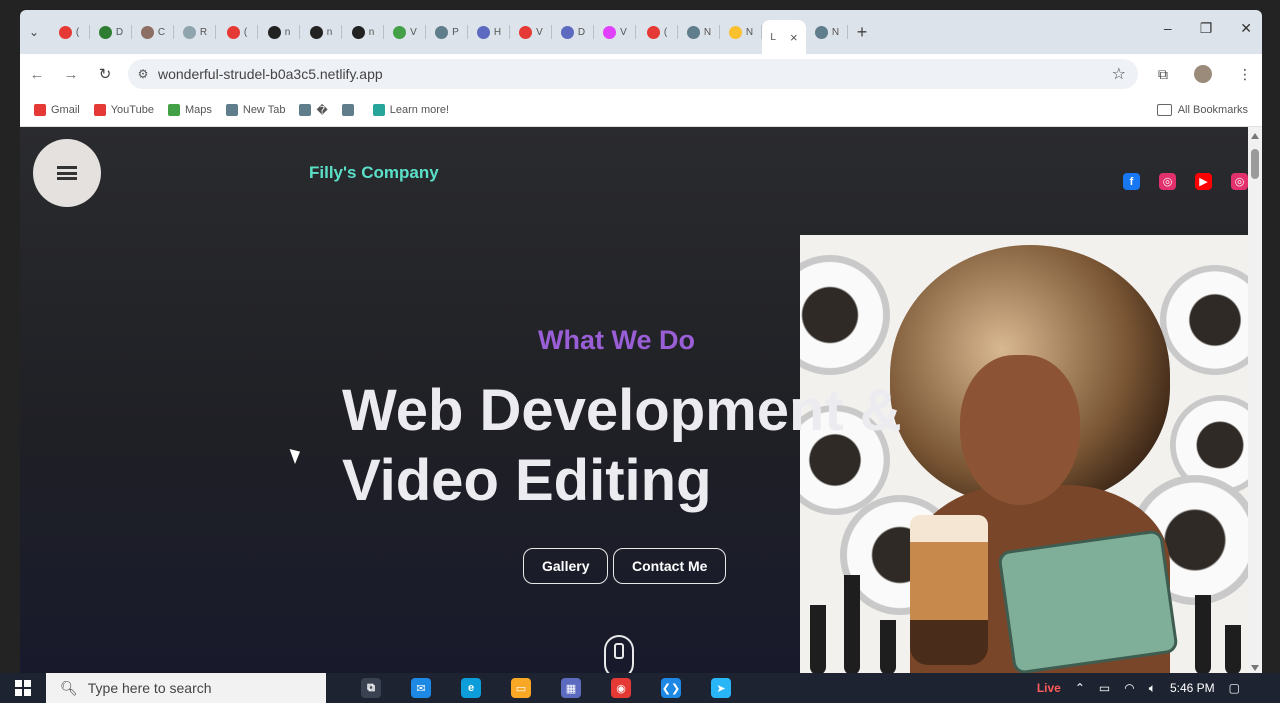  I want to click on youtube-icon: ▶, so click(1203, 181).